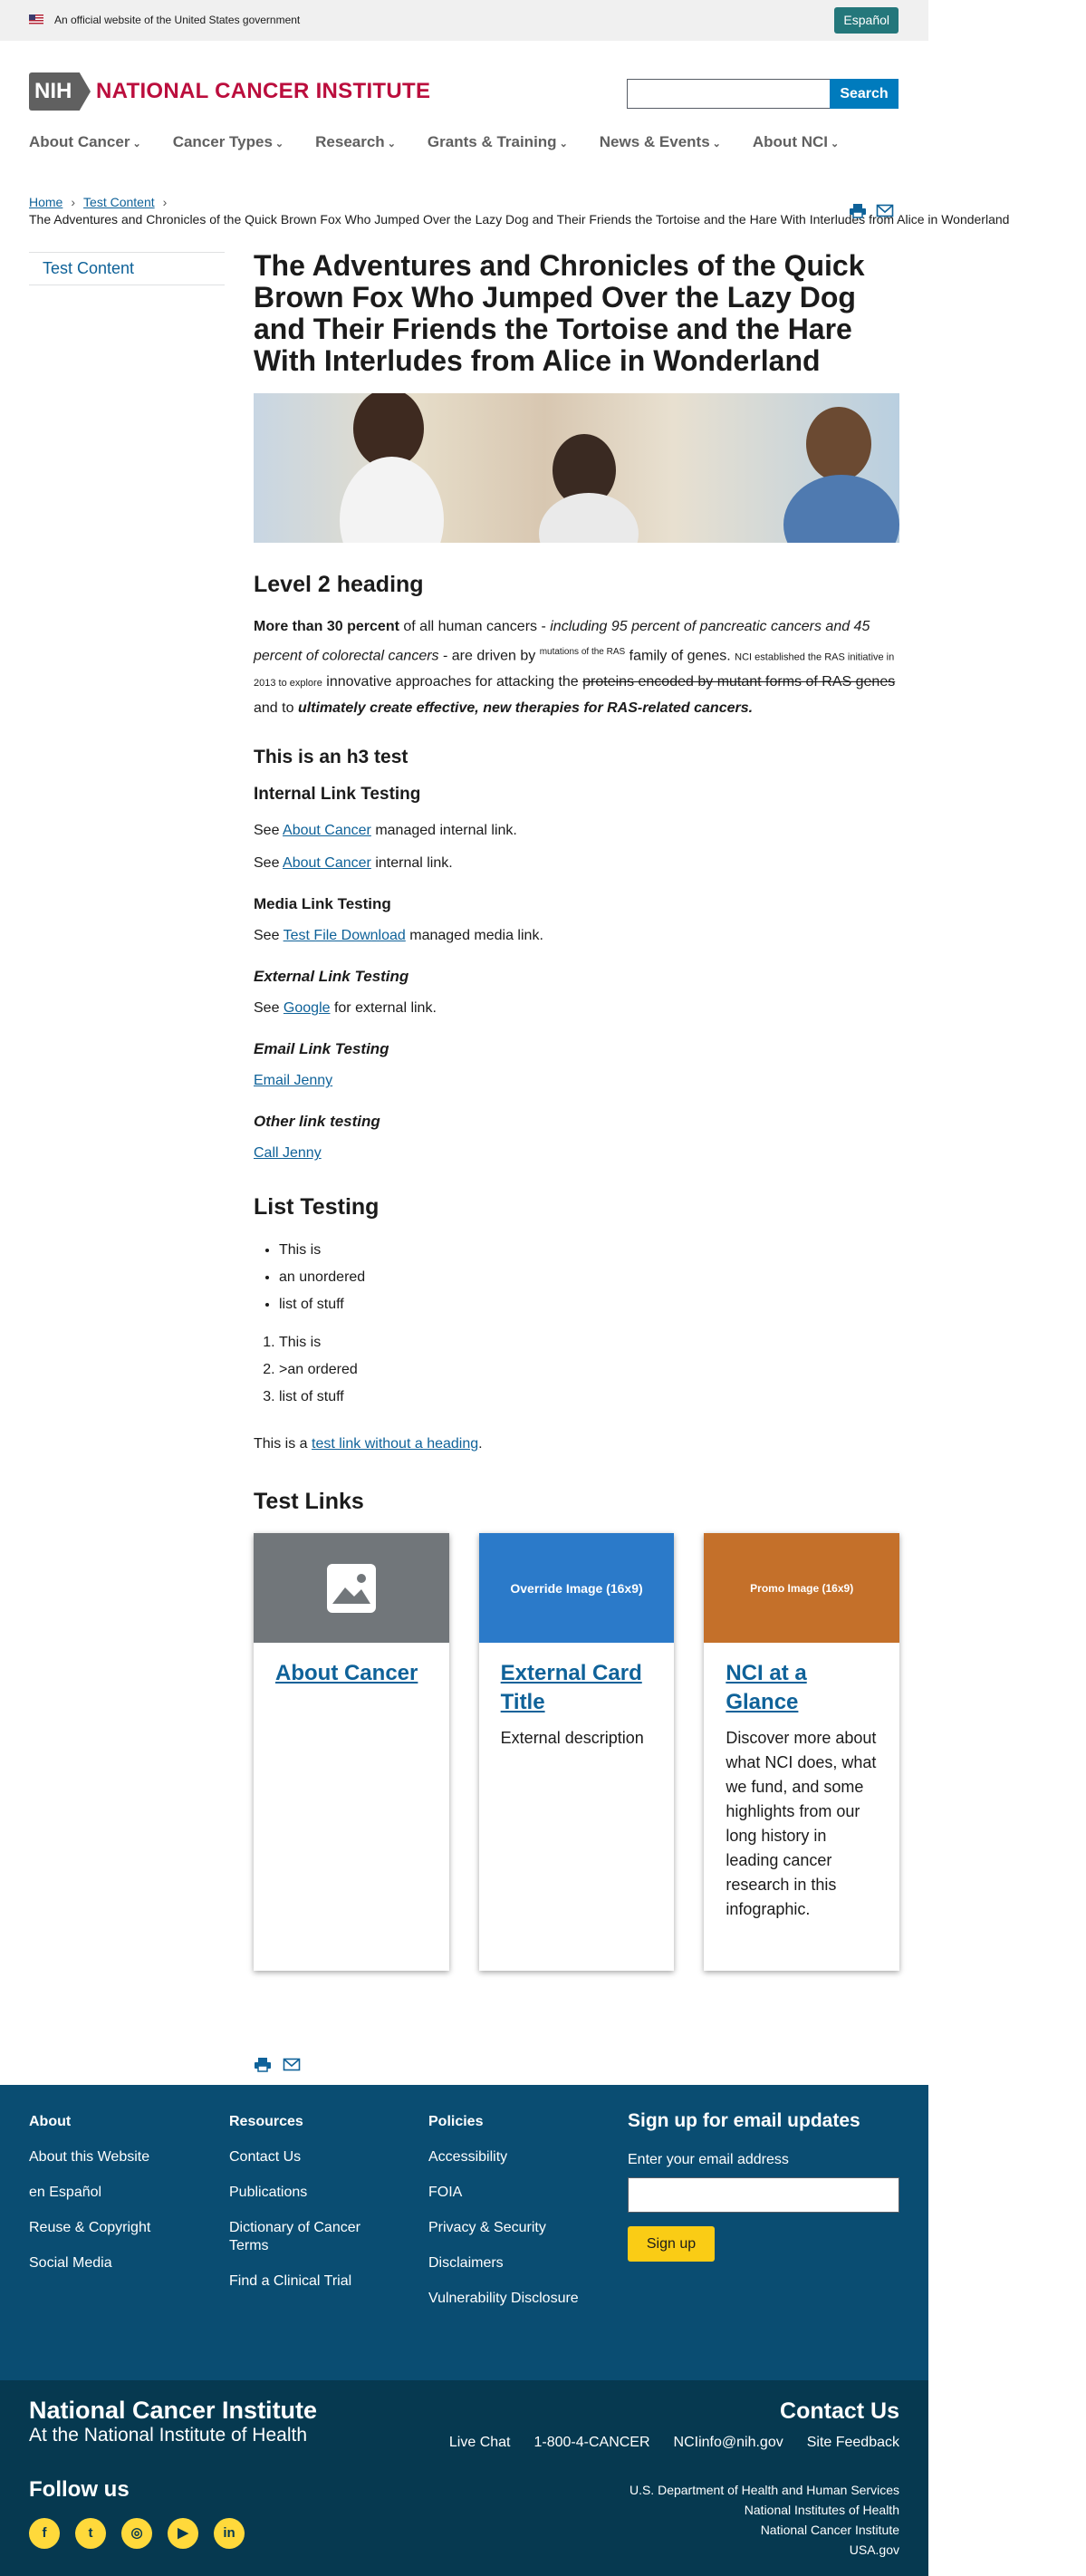  I want to click on page-tools, so click(871, 210).